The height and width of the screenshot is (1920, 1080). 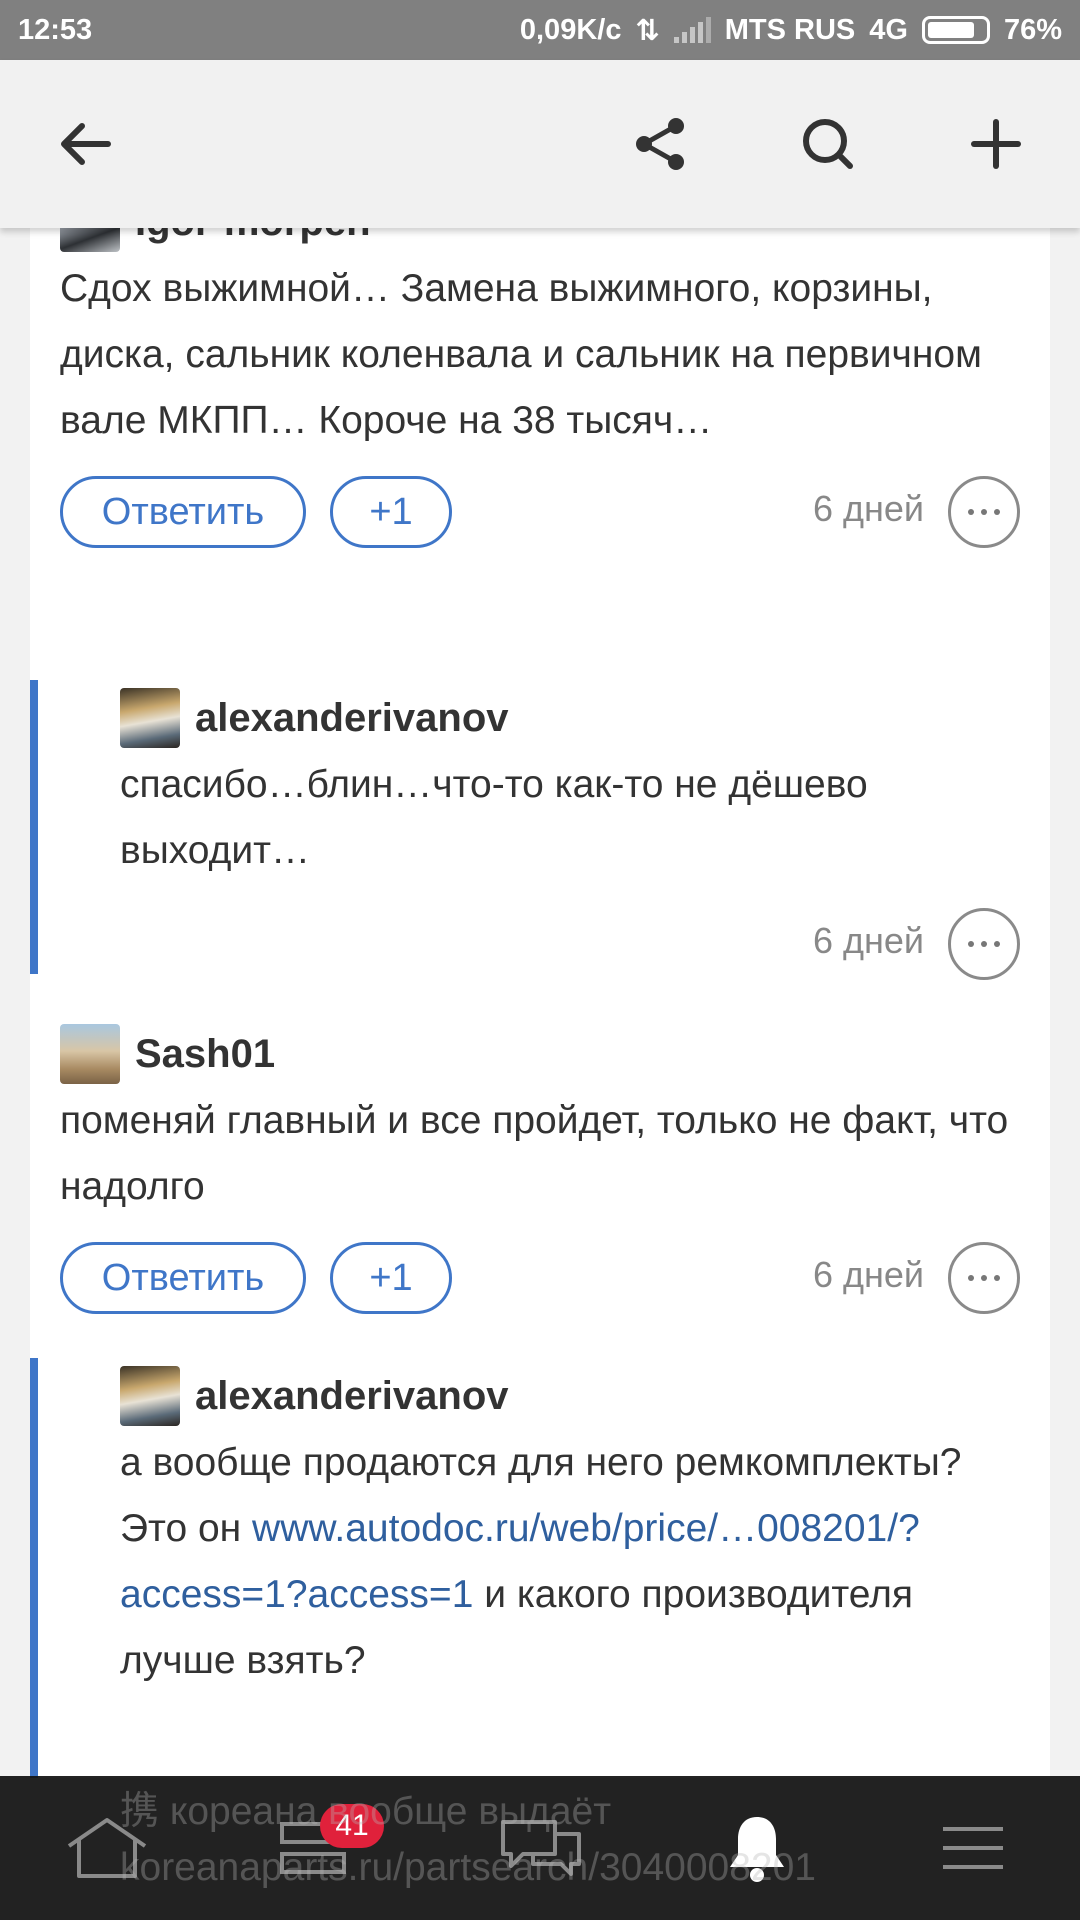 I want to click on share-button, so click(x=660, y=144).